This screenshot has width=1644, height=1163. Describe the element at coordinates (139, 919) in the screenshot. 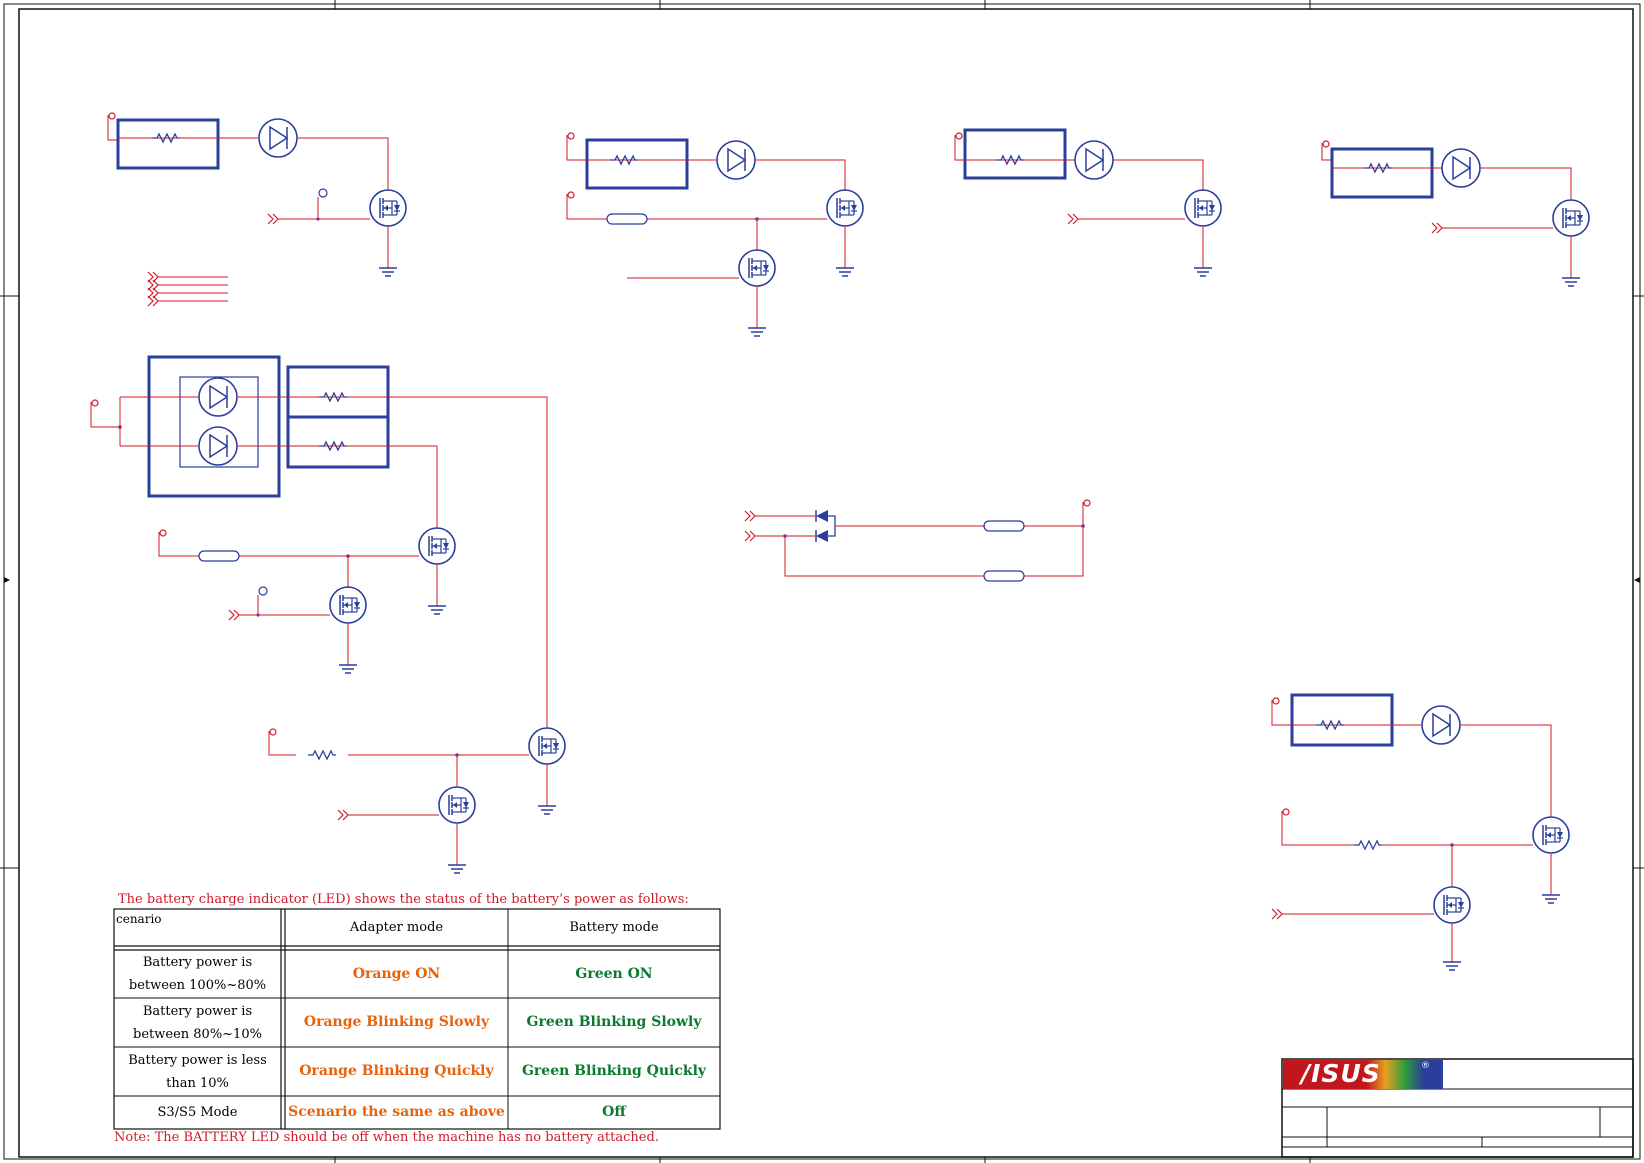

I see `header-scenario: cenario` at that location.